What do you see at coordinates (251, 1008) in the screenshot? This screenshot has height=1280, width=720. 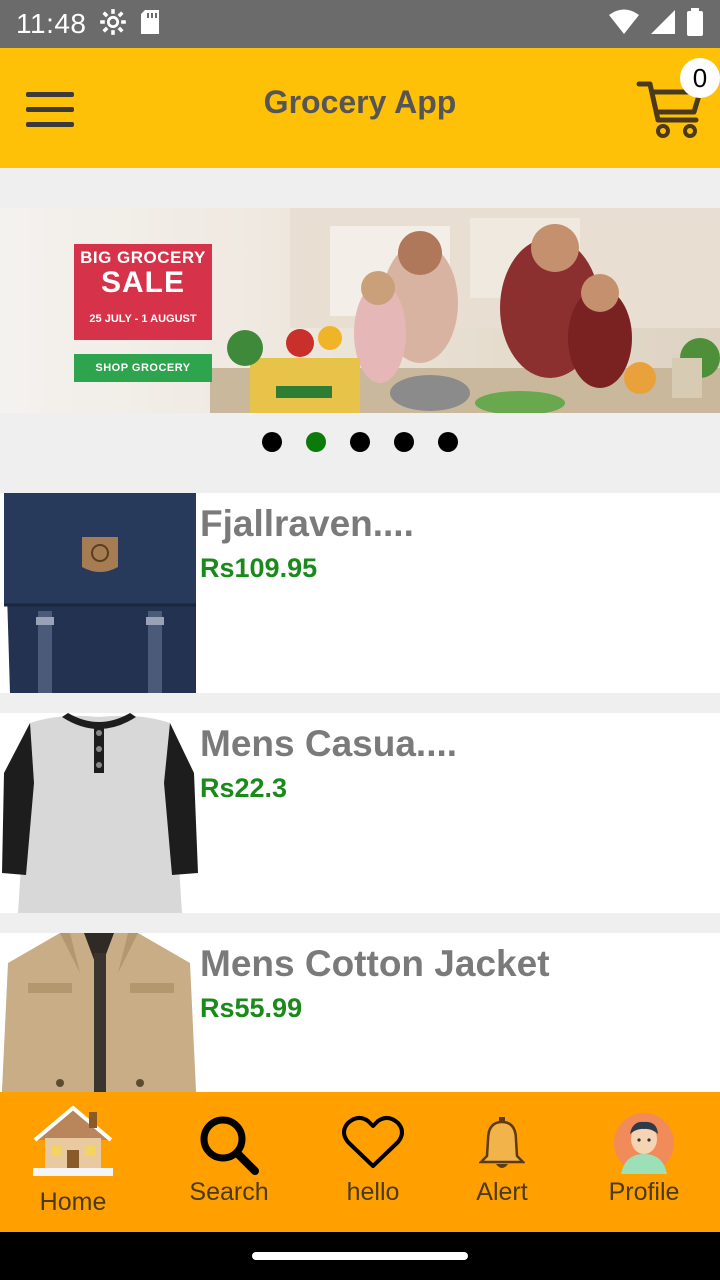 I see `product-price: Rs55.99` at bounding box center [251, 1008].